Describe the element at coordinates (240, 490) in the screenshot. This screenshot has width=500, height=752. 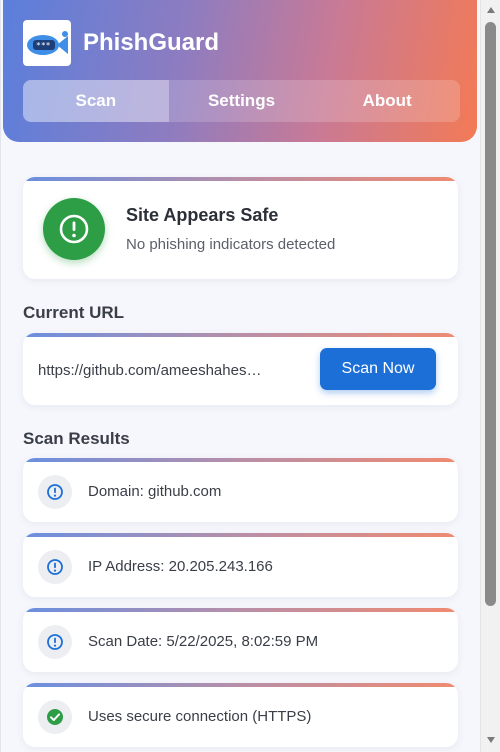
I see `result-item: Domain: github.com` at that location.